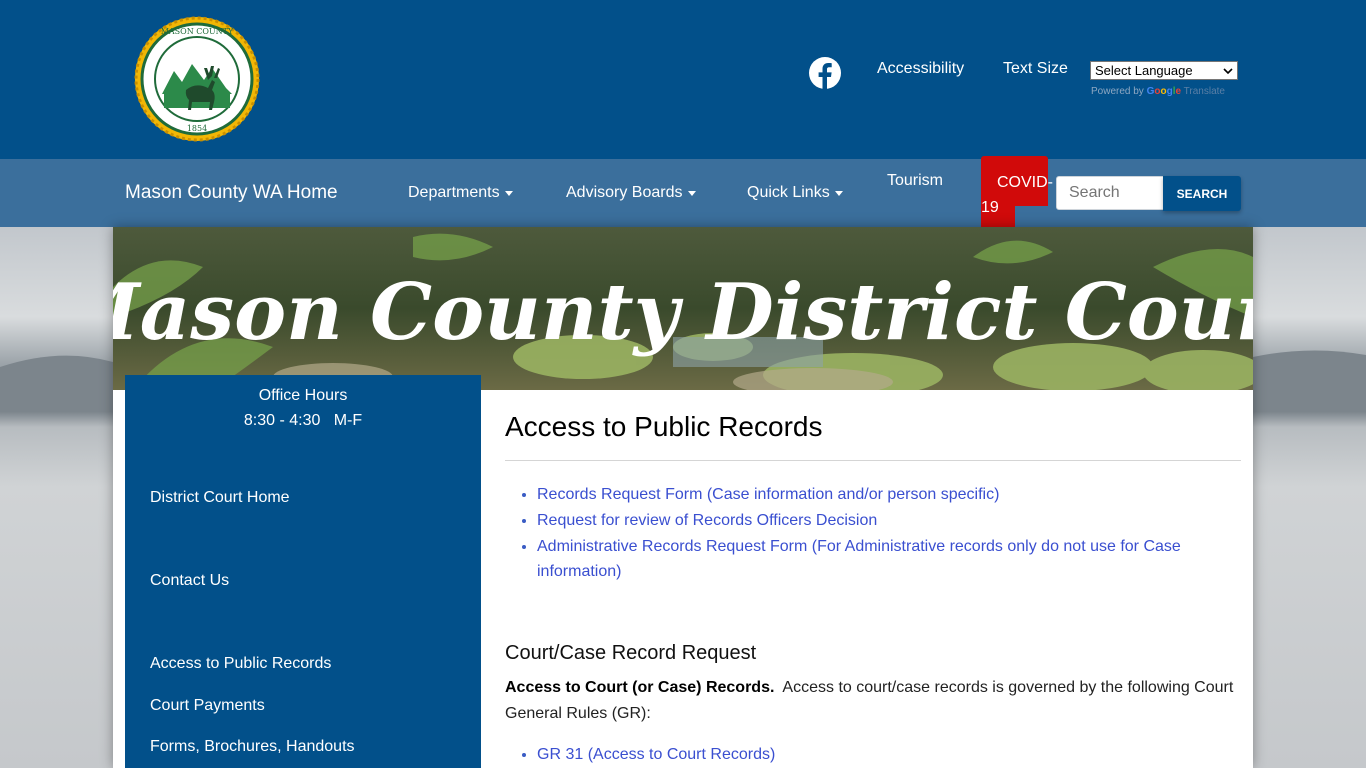 The height and width of the screenshot is (768, 1366). What do you see at coordinates (1035, 69) in the screenshot?
I see `text-size-link: Text Size` at bounding box center [1035, 69].